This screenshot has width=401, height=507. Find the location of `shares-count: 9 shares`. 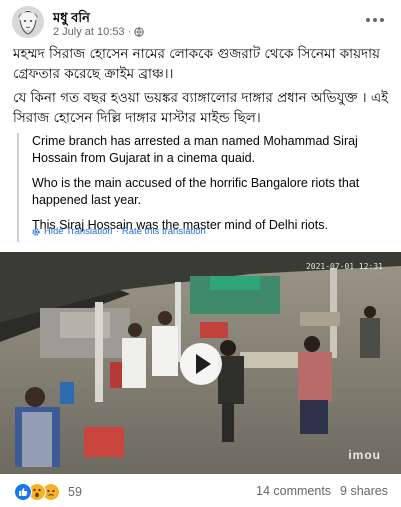

shares-count: 9 shares is located at coordinates (364, 491).